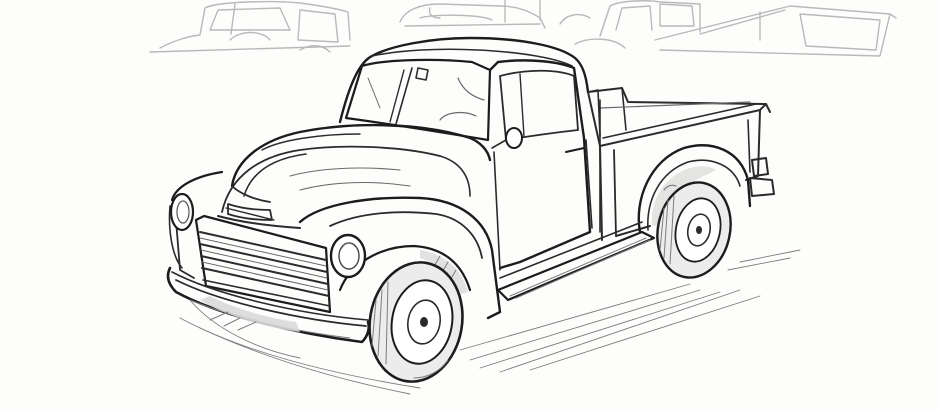 Image resolution: width=940 pixels, height=411 pixels. Describe the element at coordinates (356, 172) in the screenshot. I see `truck-hood` at that location.